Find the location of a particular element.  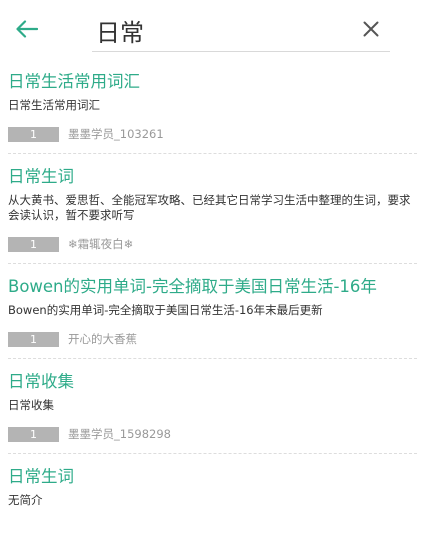

result-title: Bowen的实用单词-完全摘取于美国日常生活-16年 is located at coordinates (192, 286).